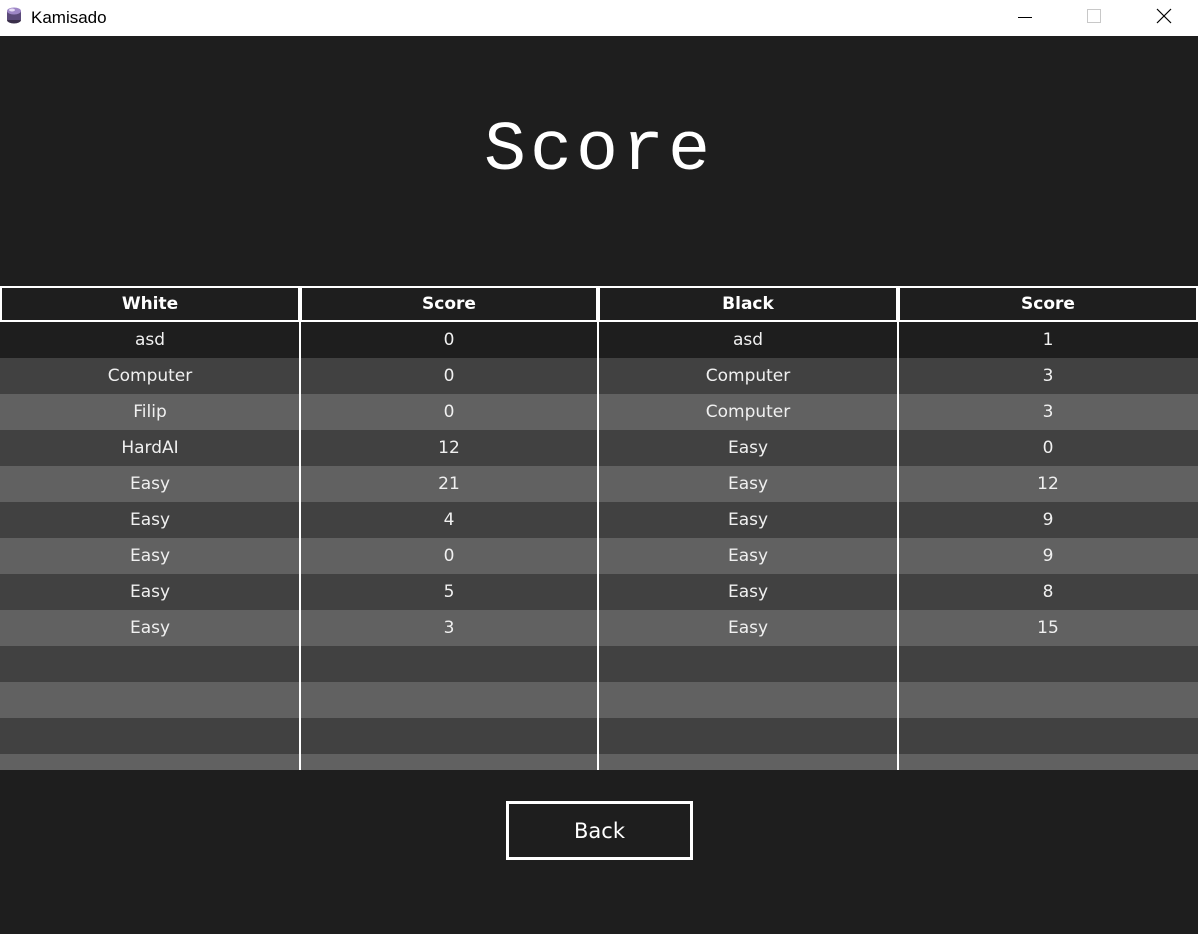 The height and width of the screenshot is (934, 1198). I want to click on table-row: Filip 0 Computer 3, so click(599, 412).